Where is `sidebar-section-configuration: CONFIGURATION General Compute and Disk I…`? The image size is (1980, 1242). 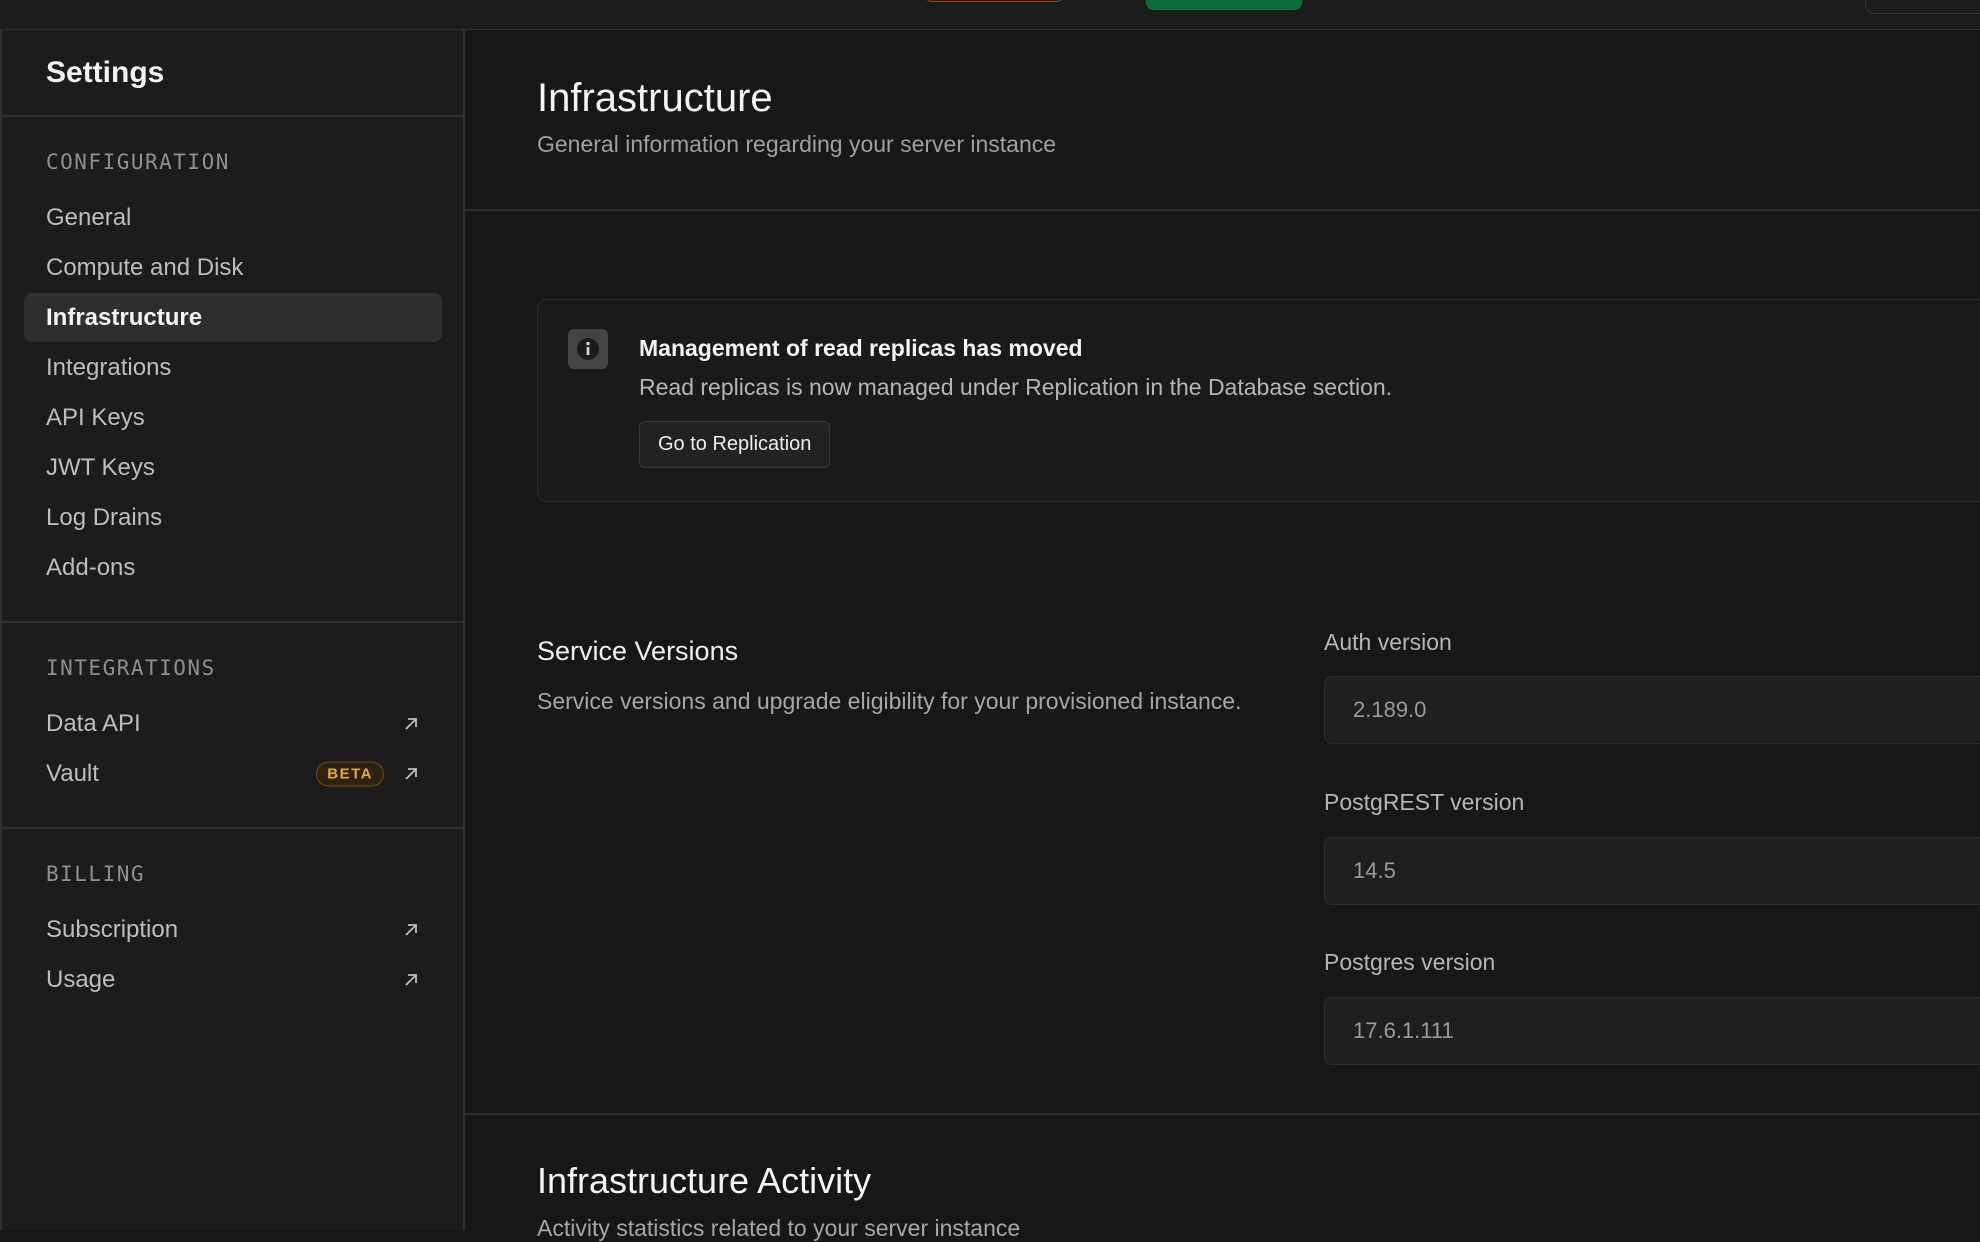
sidebar-section-configuration: CONFIGURATION General Compute and Disk I… is located at coordinates (232, 370).